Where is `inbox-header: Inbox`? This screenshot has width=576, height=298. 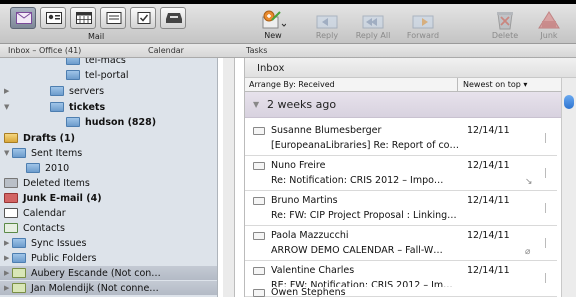
inbox-header: Inbox is located at coordinates (410, 68).